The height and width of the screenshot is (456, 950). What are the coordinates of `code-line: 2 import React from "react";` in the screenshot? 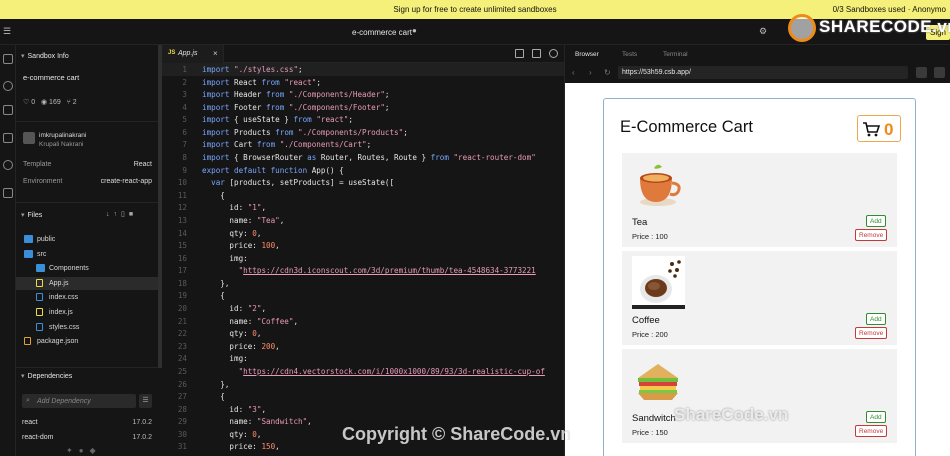 It's located at (363, 82).